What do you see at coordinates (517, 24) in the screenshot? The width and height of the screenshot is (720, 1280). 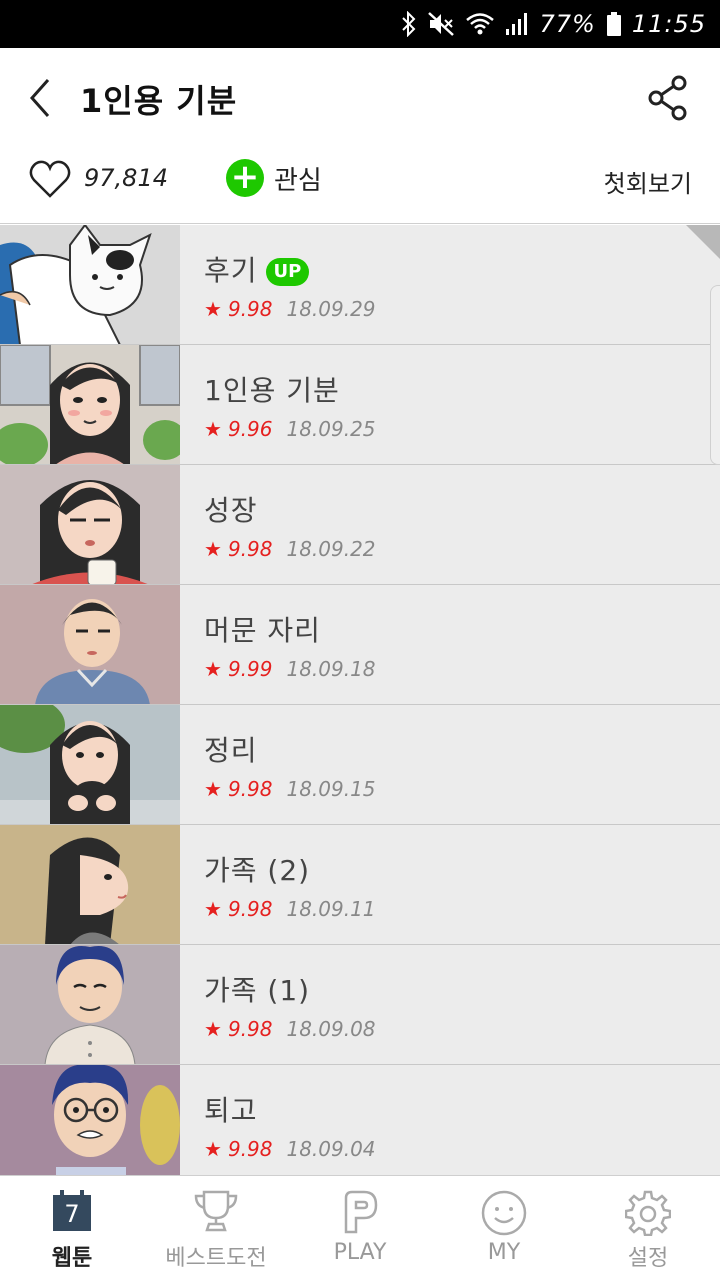 I see `signal-icon` at bounding box center [517, 24].